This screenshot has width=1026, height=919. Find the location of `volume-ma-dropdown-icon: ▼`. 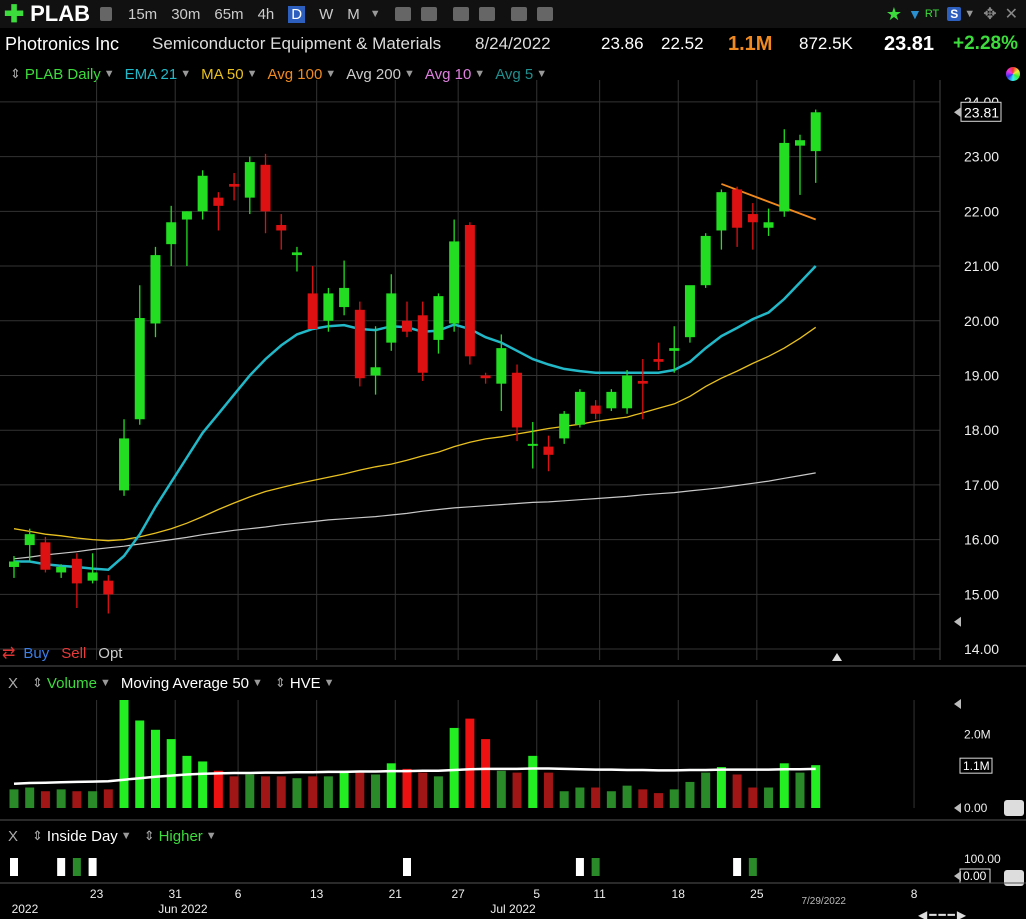

volume-ma-dropdown-icon: ▼ is located at coordinates (257, 683).